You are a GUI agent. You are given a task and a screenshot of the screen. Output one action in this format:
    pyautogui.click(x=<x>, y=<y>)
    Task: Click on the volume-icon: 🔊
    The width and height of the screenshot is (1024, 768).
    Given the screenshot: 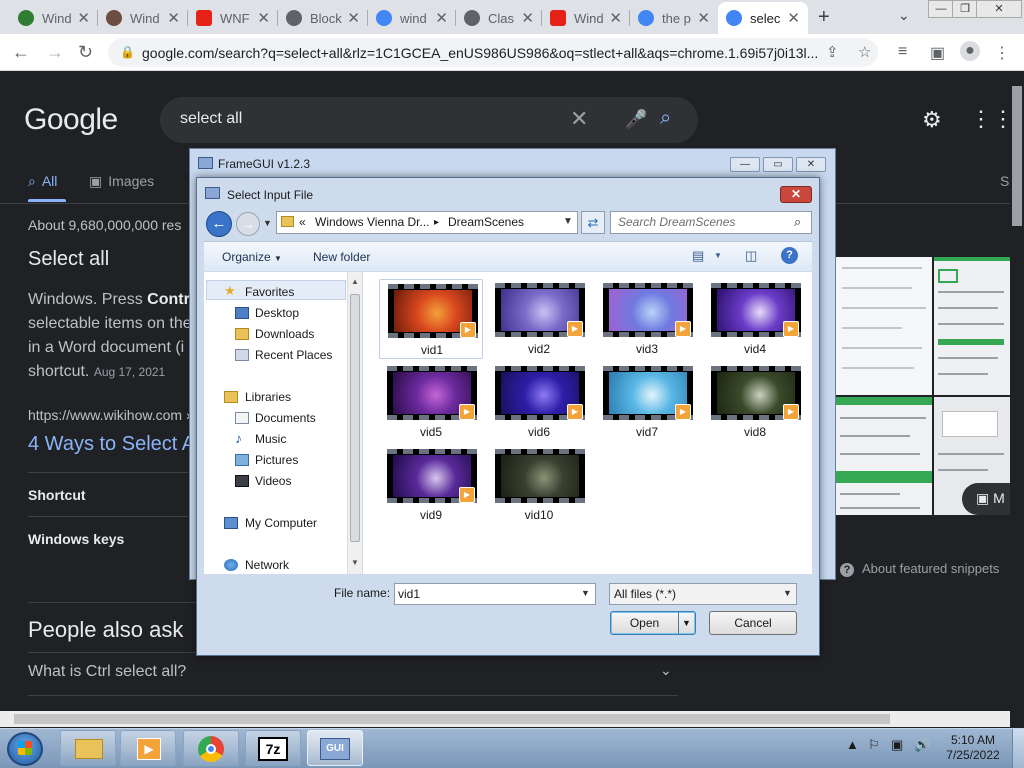 What is the action you would take?
    pyautogui.click(x=922, y=745)
    